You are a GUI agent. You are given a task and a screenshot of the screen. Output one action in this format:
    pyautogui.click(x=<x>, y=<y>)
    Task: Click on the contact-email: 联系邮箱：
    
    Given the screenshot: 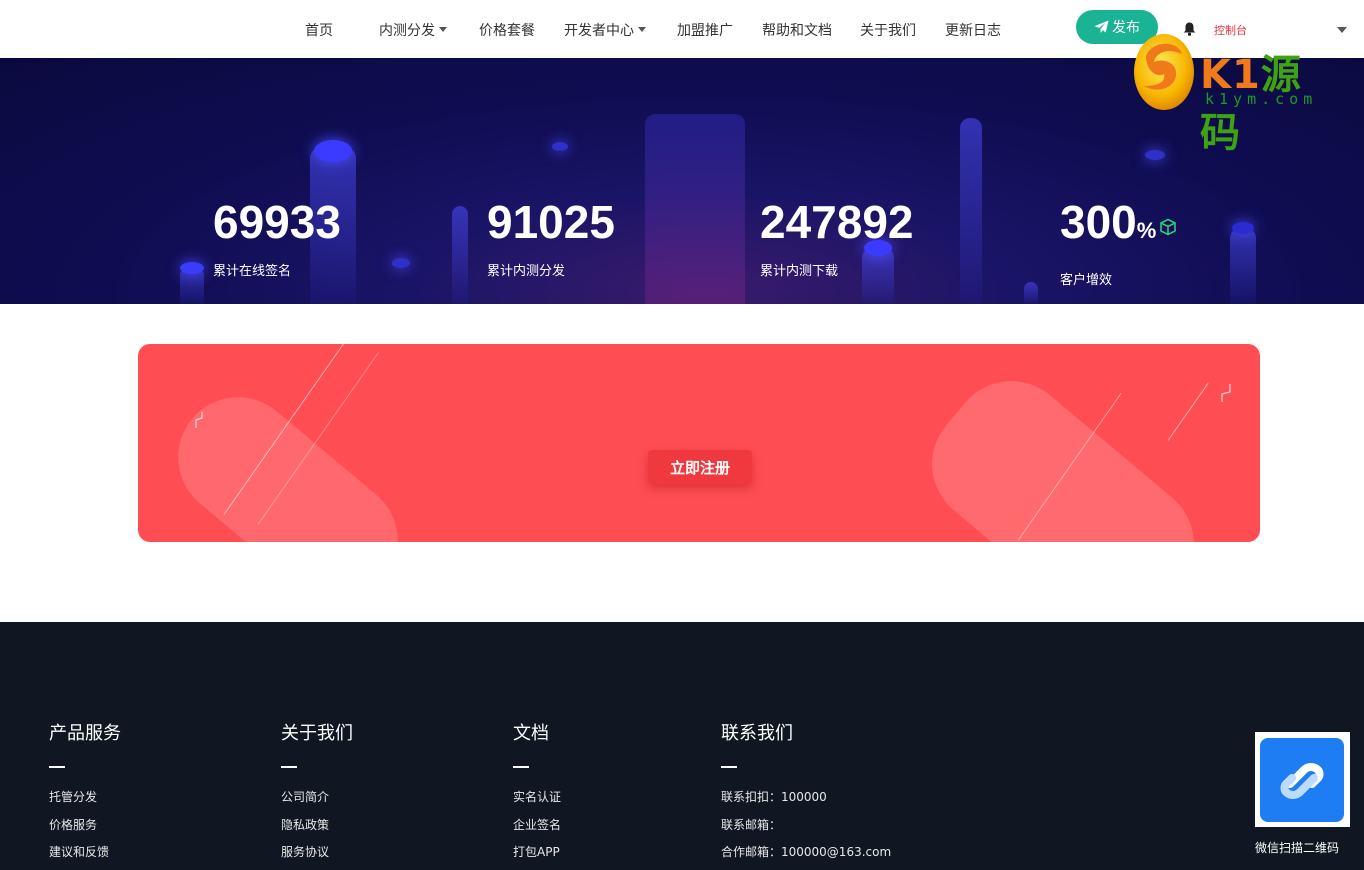 What is the action you would take?
    pyautogui.click(x=751, y=824)
    